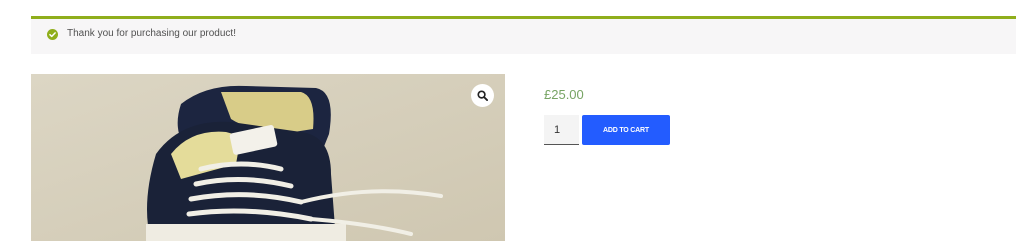  I want to click on zoom-button, so click(482, 95).